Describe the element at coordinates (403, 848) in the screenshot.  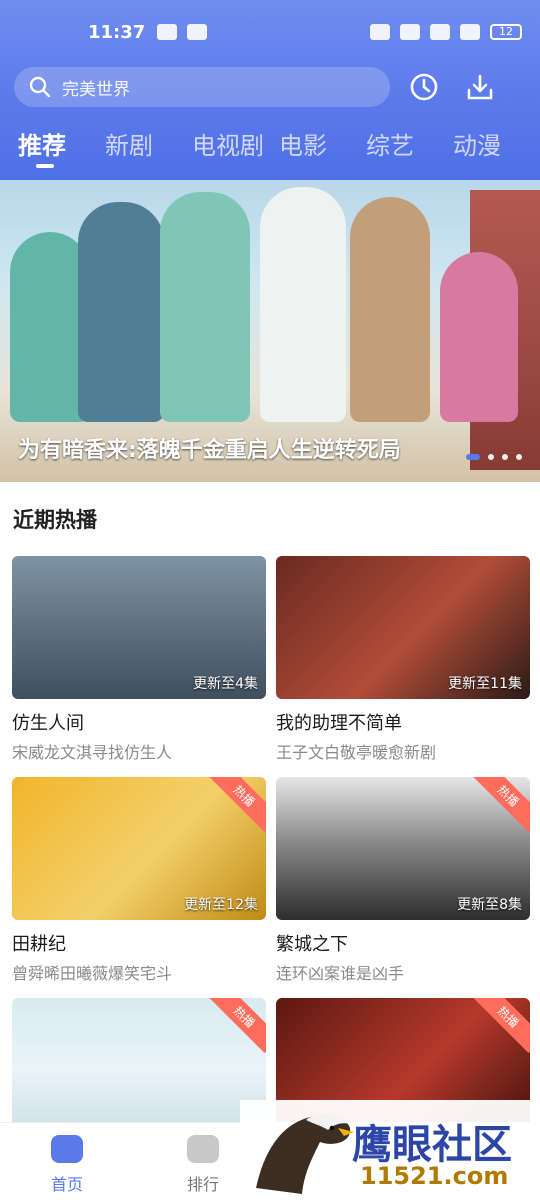
I see `show-thumbnail: 热播 更新至8集` at that location.